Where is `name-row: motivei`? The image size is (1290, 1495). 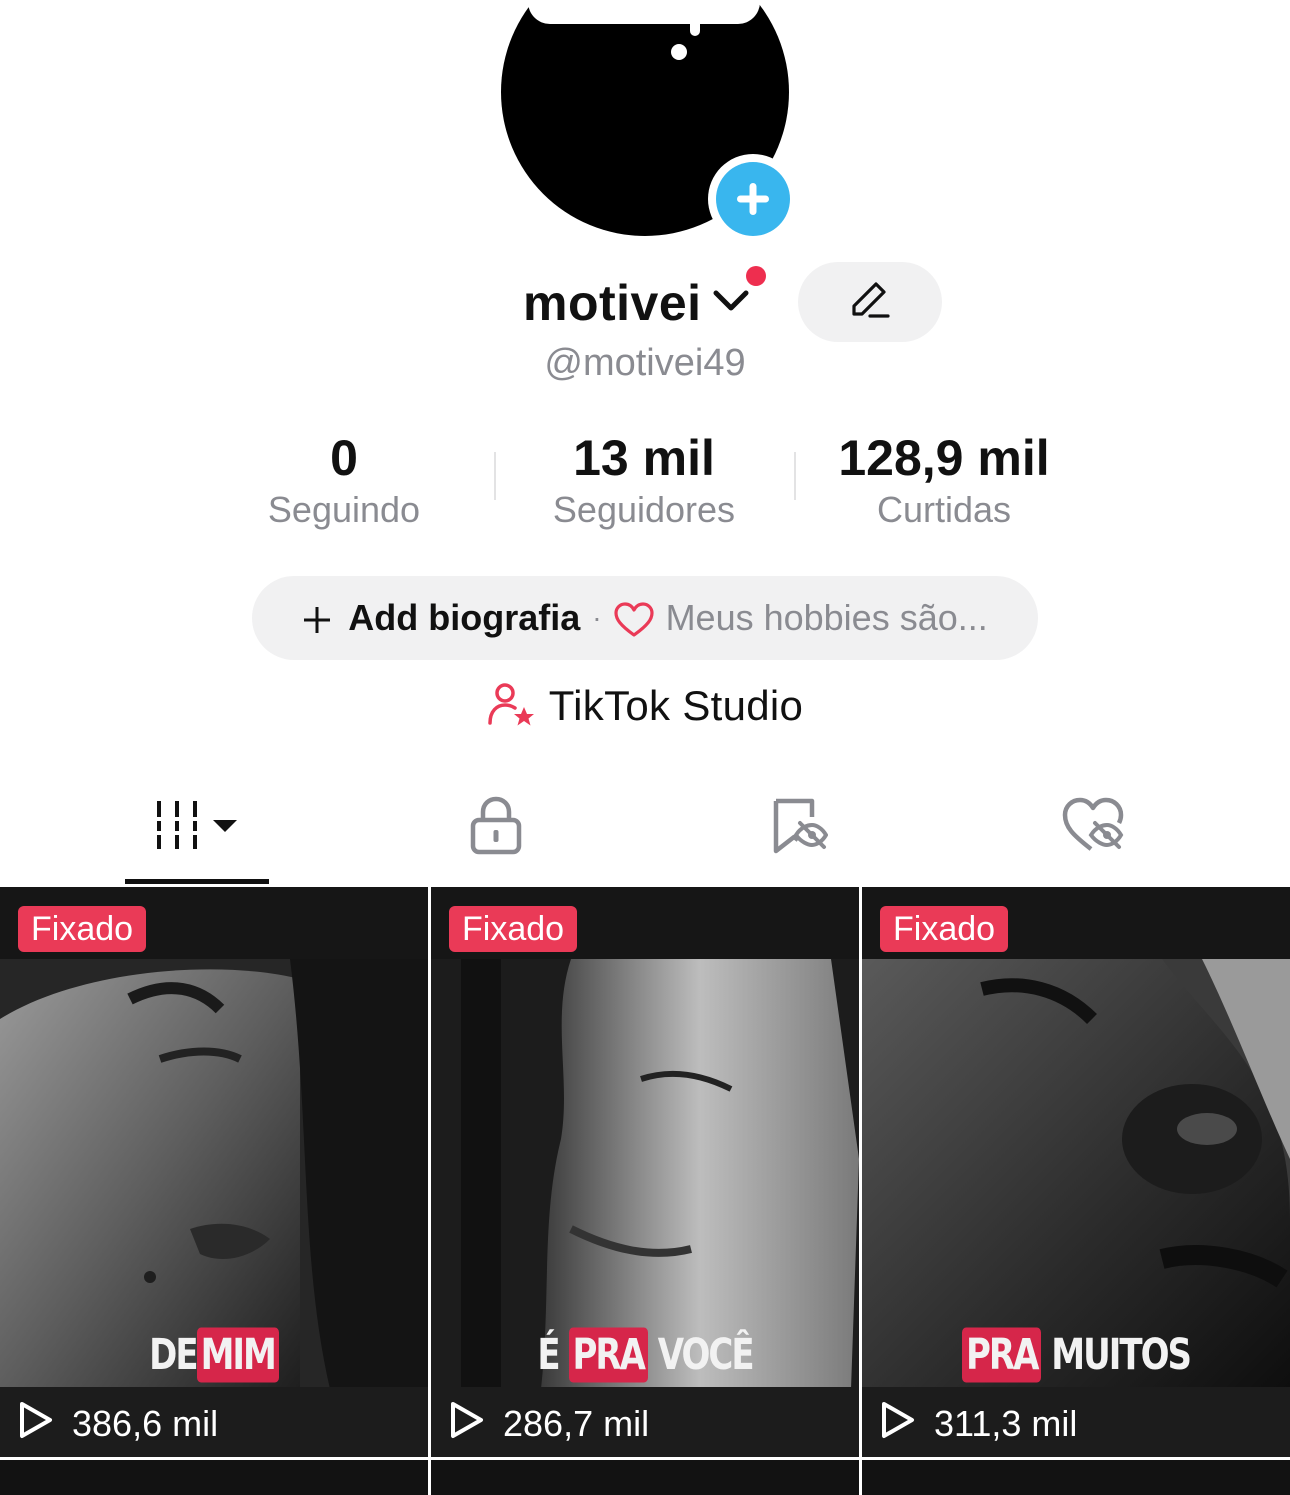 name-row: motivei is located at coordinates (645, 302).